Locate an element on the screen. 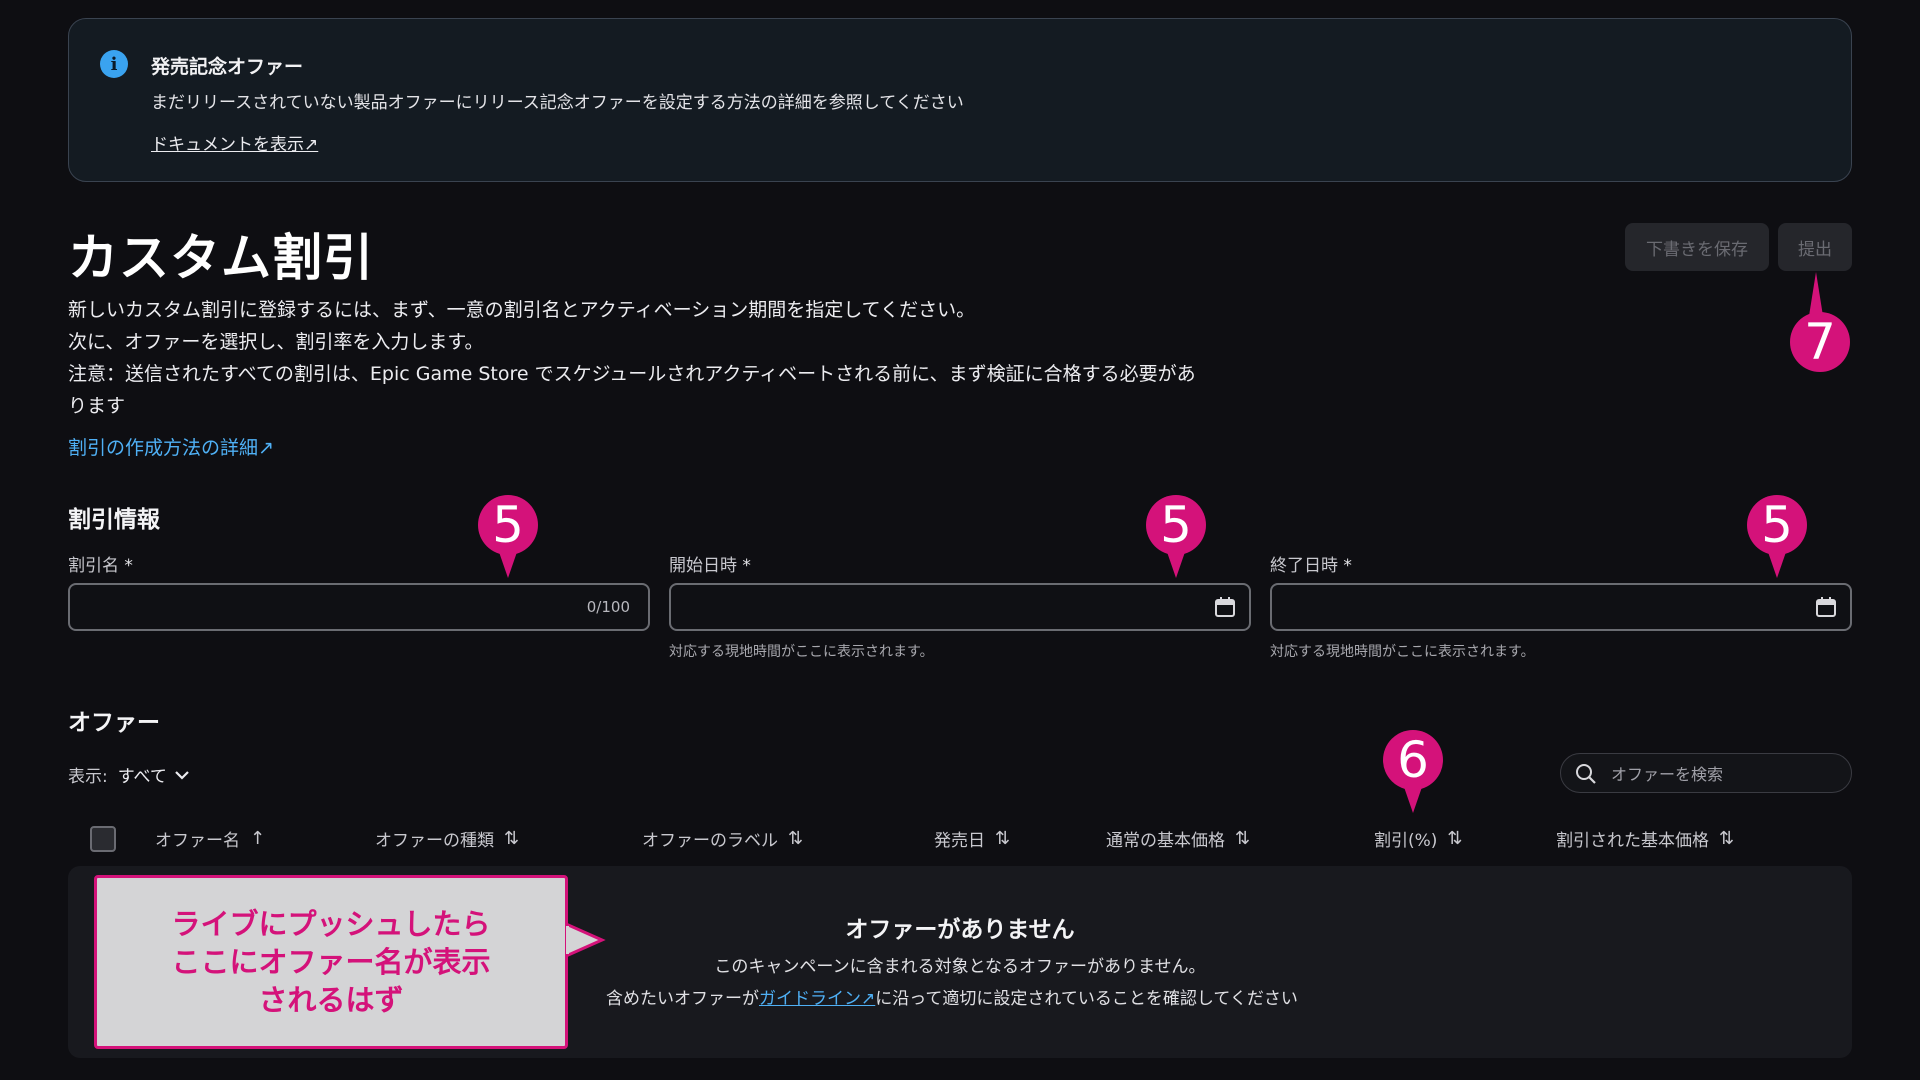 This screenshot has height=1080, width=1920. annotation-badge-6: 6 is located at coordinates (1413, 760).